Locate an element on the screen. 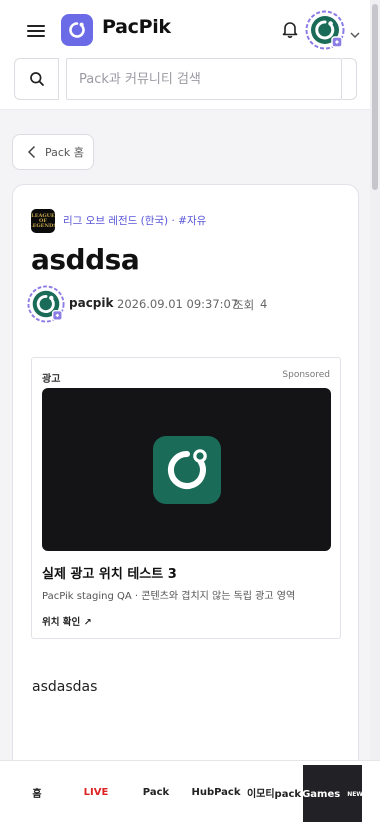 Image resolution: width=380 pixels, height=822 pixels. ad-link: 위치 확인 ↗ is located at coordinates (67, 621).